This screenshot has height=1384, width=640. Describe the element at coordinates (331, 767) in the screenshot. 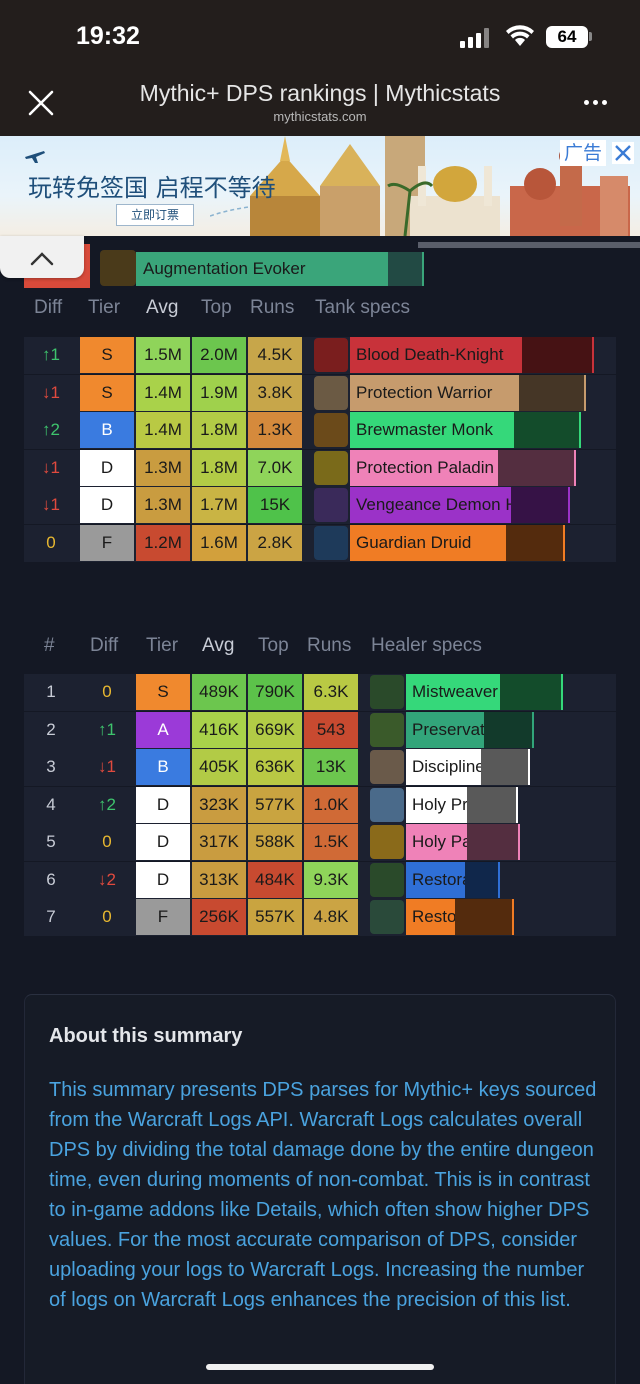

I see `runs-cell: 13K` at that location.